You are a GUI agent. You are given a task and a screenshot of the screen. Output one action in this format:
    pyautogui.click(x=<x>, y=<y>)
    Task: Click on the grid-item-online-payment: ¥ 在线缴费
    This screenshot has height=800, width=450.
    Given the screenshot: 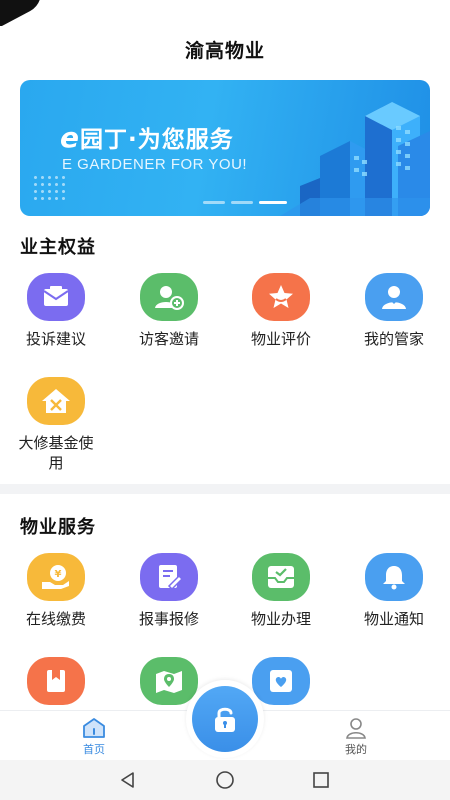 What is the action you would take?
    pyautogui.click(x=56, y=591)
    